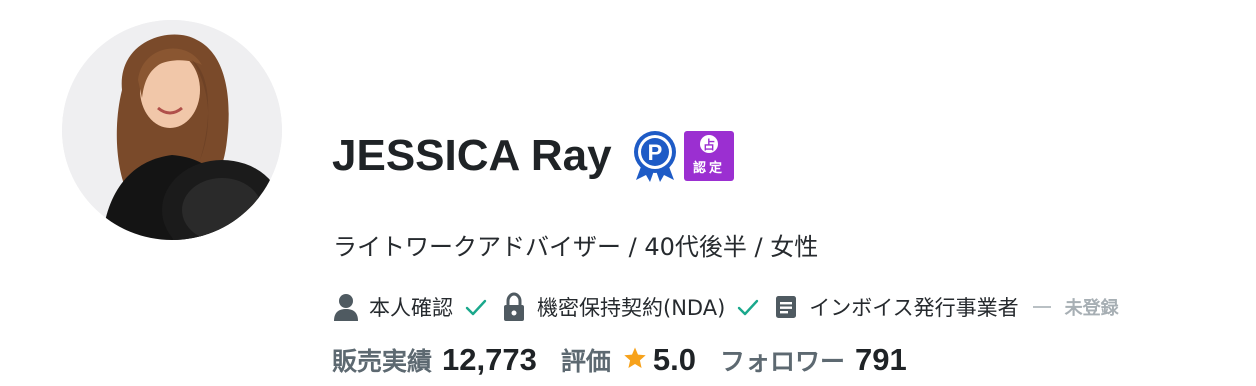  I want to click on verification-nda-label: 機密保持契約(NDA), so click(631, 308).